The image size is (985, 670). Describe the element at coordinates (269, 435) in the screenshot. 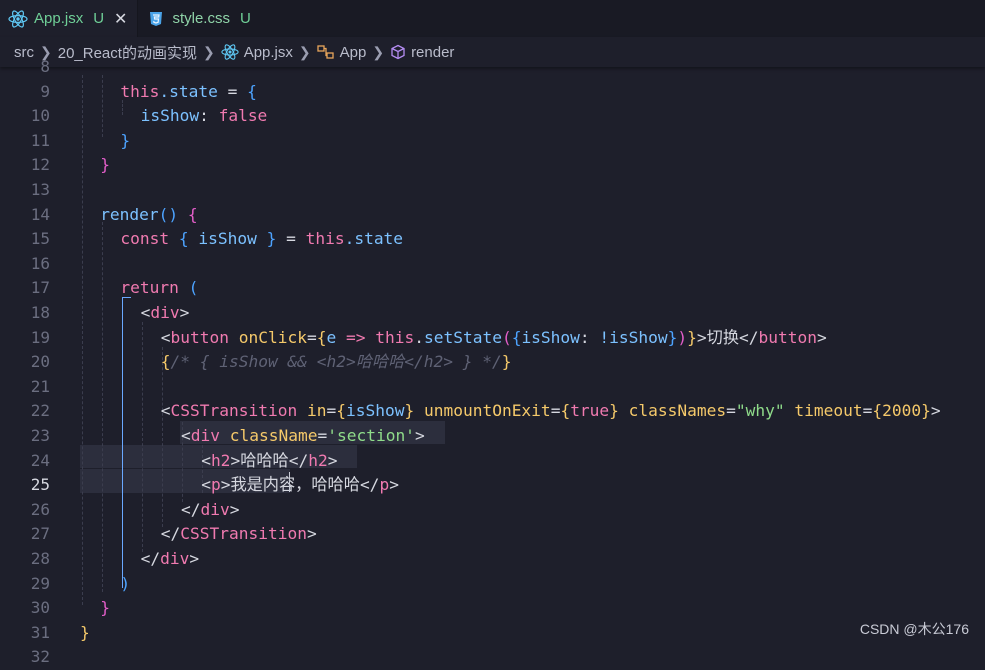

I see `code-token: className` at that location.